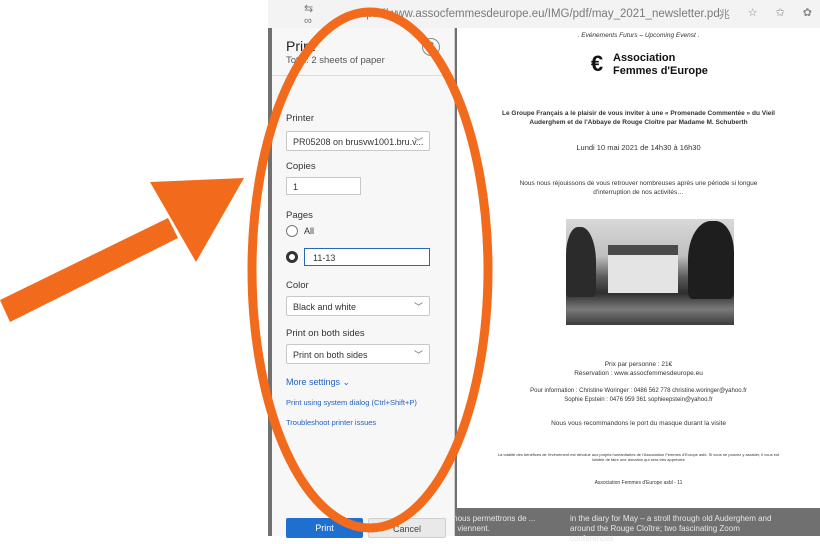 The width and height of the screenshot is (820, 544). Describe the element at coordinates (780, 14) in the screenshot. I see `favorites-bar-icon: ✩` at that location.